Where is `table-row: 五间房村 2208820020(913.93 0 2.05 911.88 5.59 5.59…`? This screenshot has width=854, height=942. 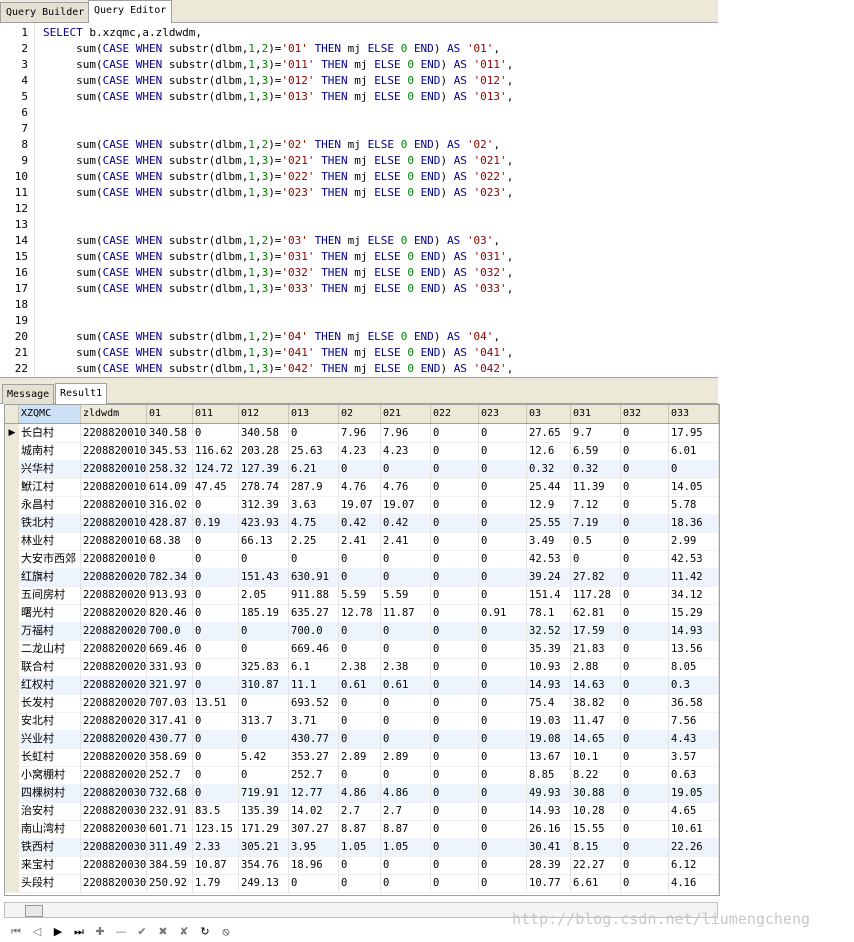
table-row: 五间房村 2208820020(913.93 0 2.05 911.88 5.59 5.59… is located at coordinates (362, 595).